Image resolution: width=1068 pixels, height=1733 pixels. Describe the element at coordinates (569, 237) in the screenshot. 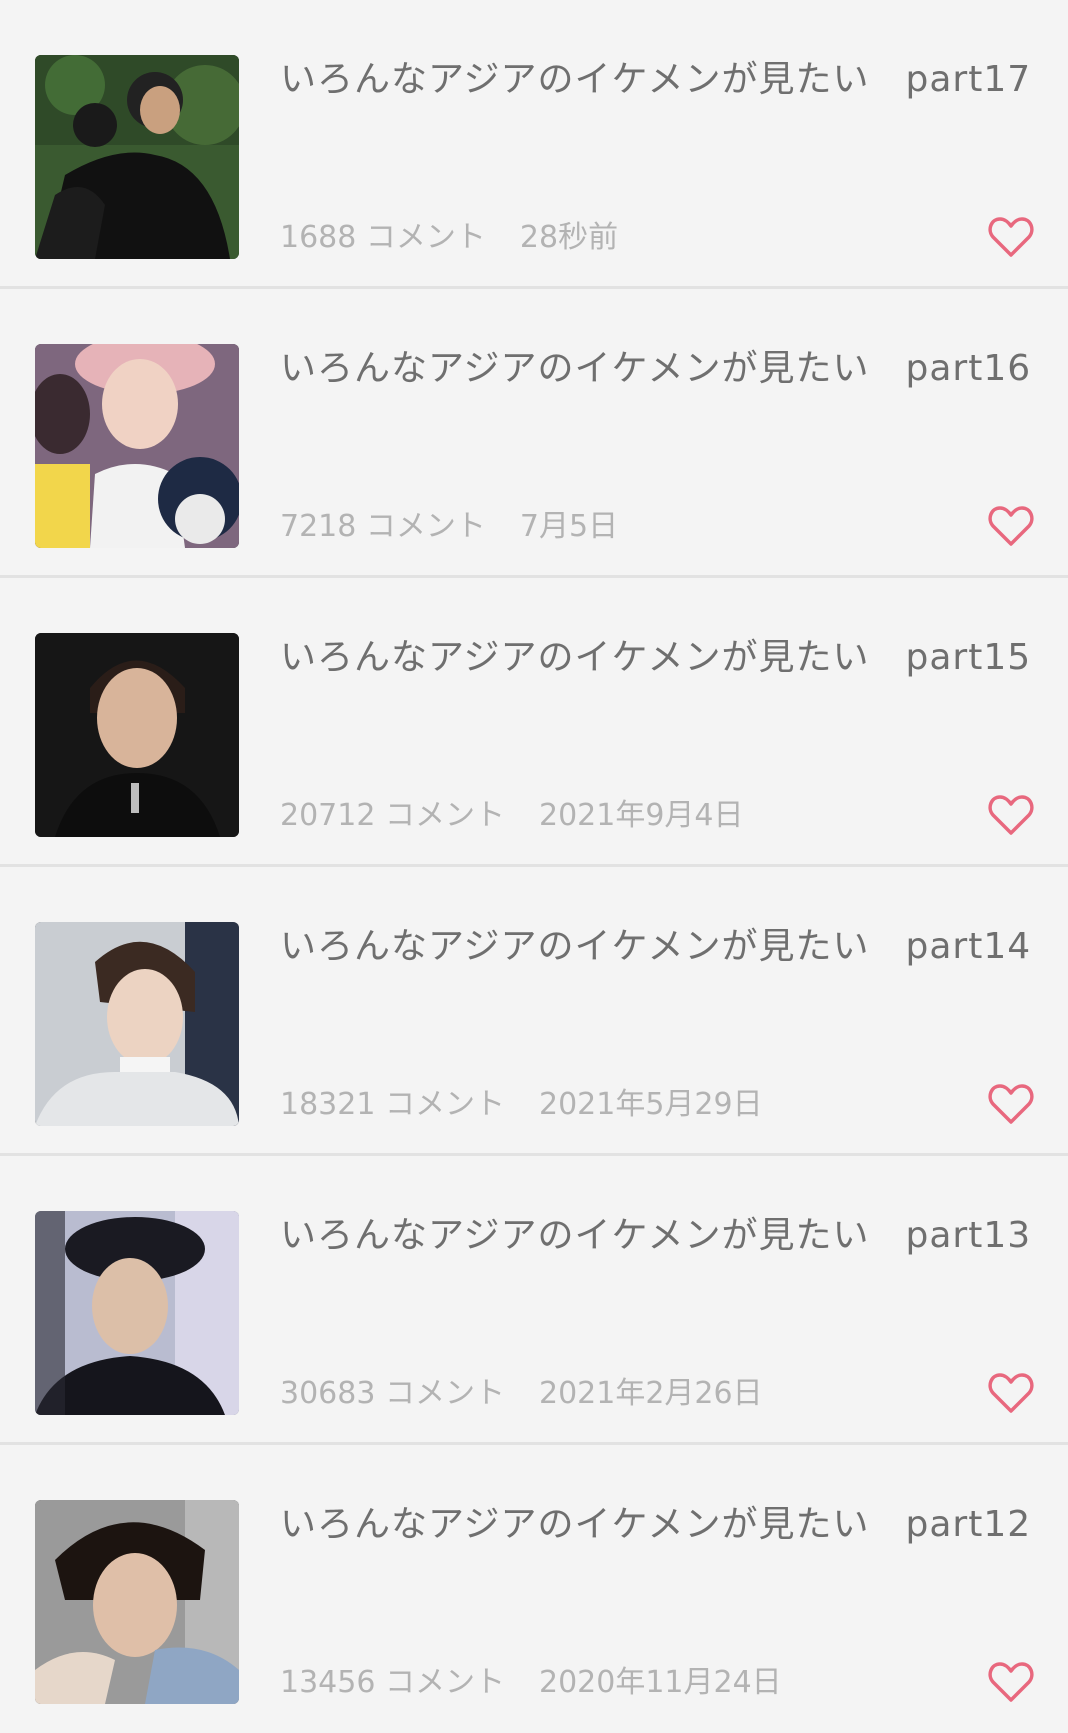

I see `thread-date: 28秒前` at that location.